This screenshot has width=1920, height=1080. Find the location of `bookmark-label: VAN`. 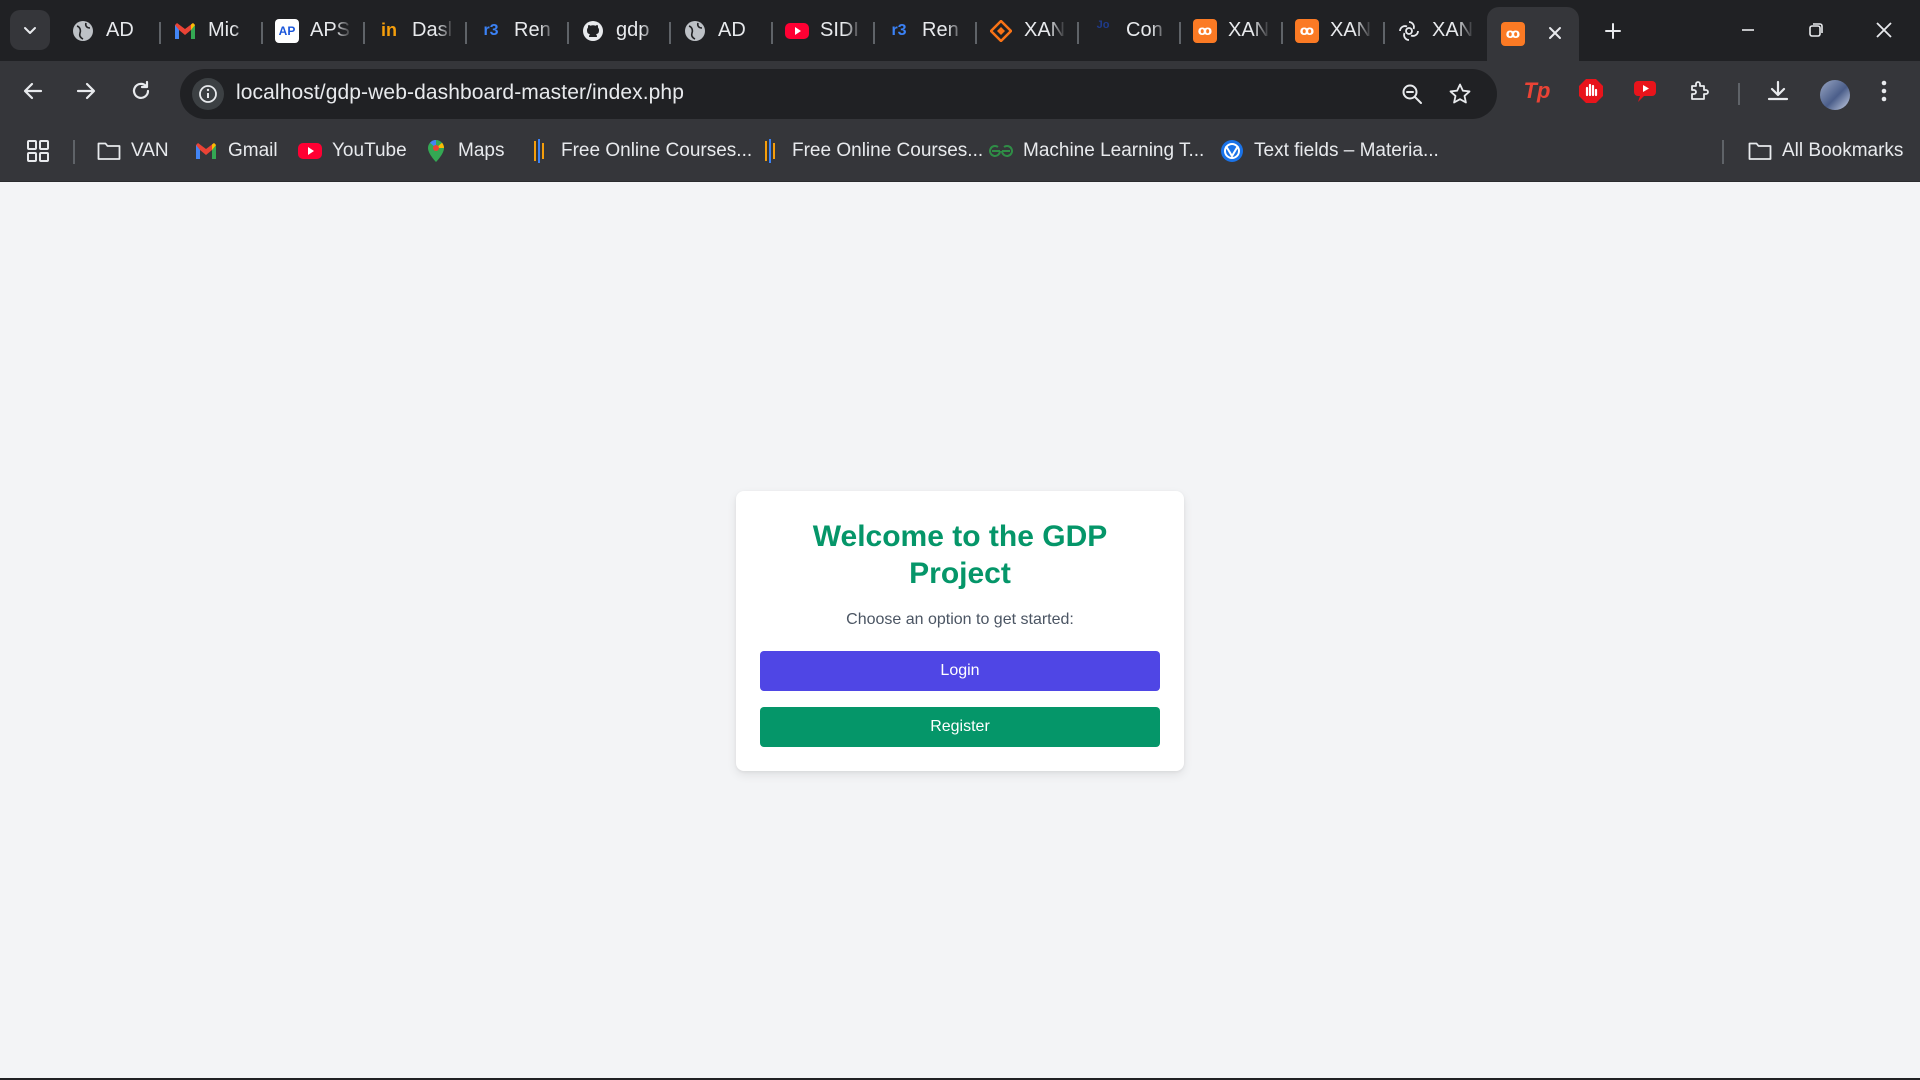

bookmark-label: VAN is located at coordinates (150, 150).